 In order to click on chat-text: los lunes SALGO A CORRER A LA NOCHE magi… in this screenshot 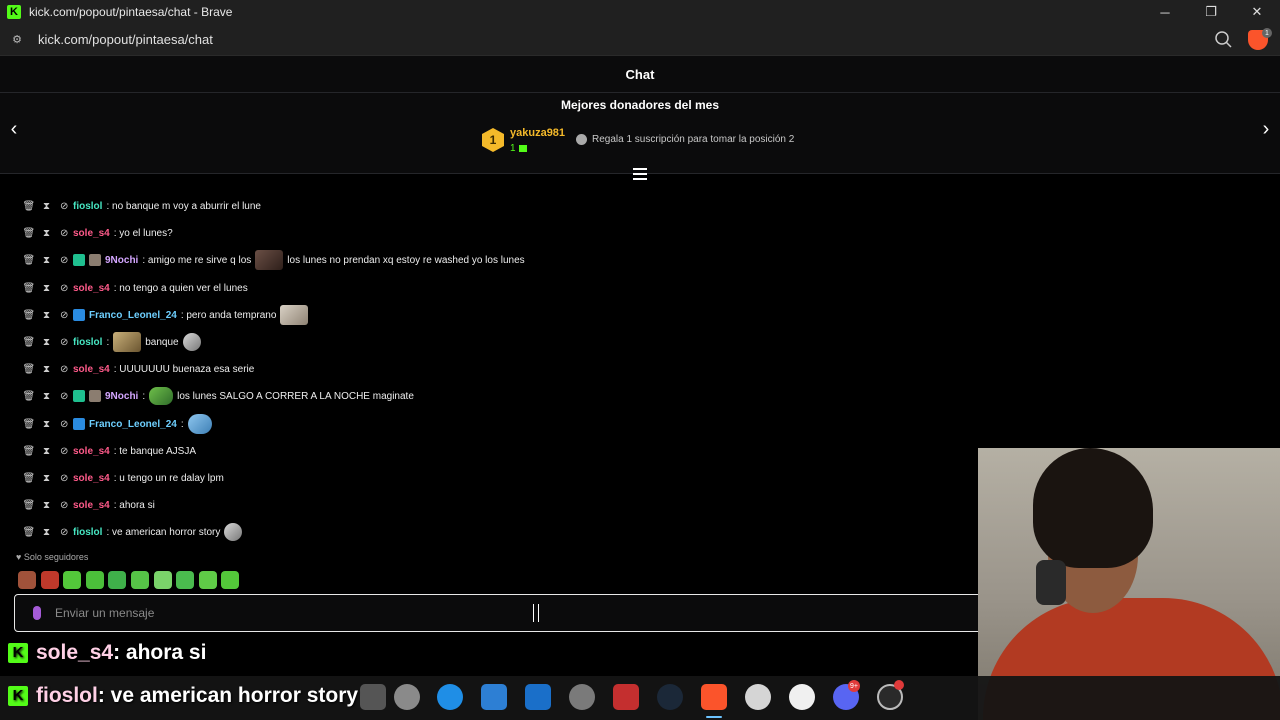, I will do `click(295, 396)`.